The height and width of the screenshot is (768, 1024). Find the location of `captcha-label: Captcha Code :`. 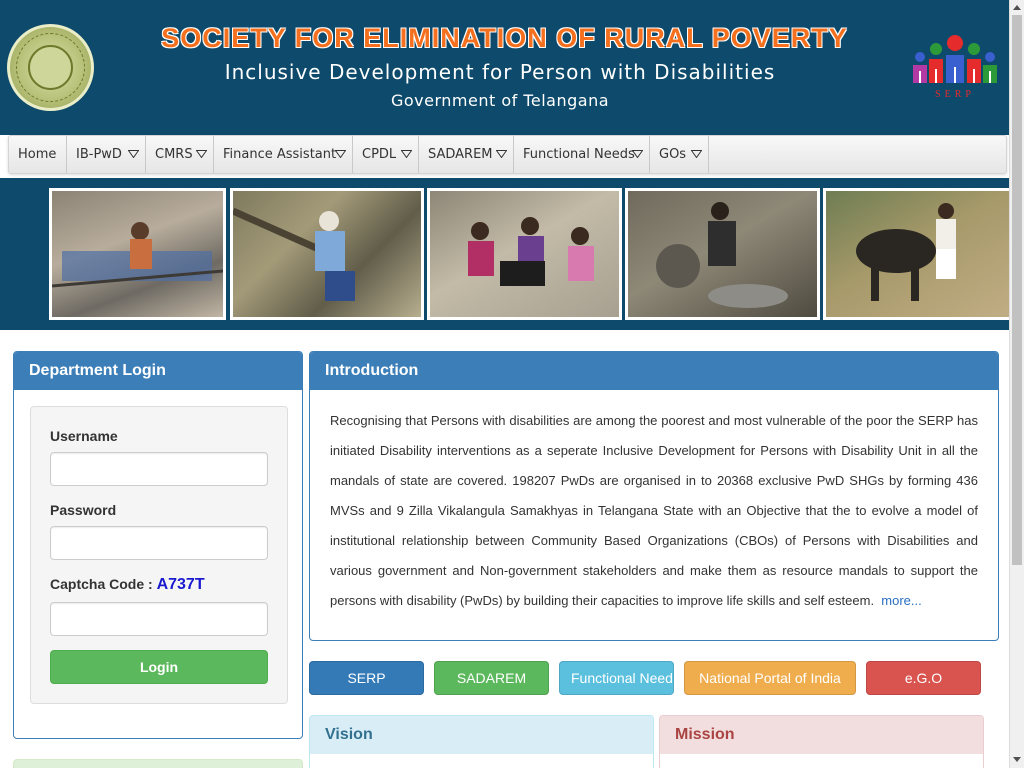

captcha-label: Captcha Code : is located at coordinates (101, 584).